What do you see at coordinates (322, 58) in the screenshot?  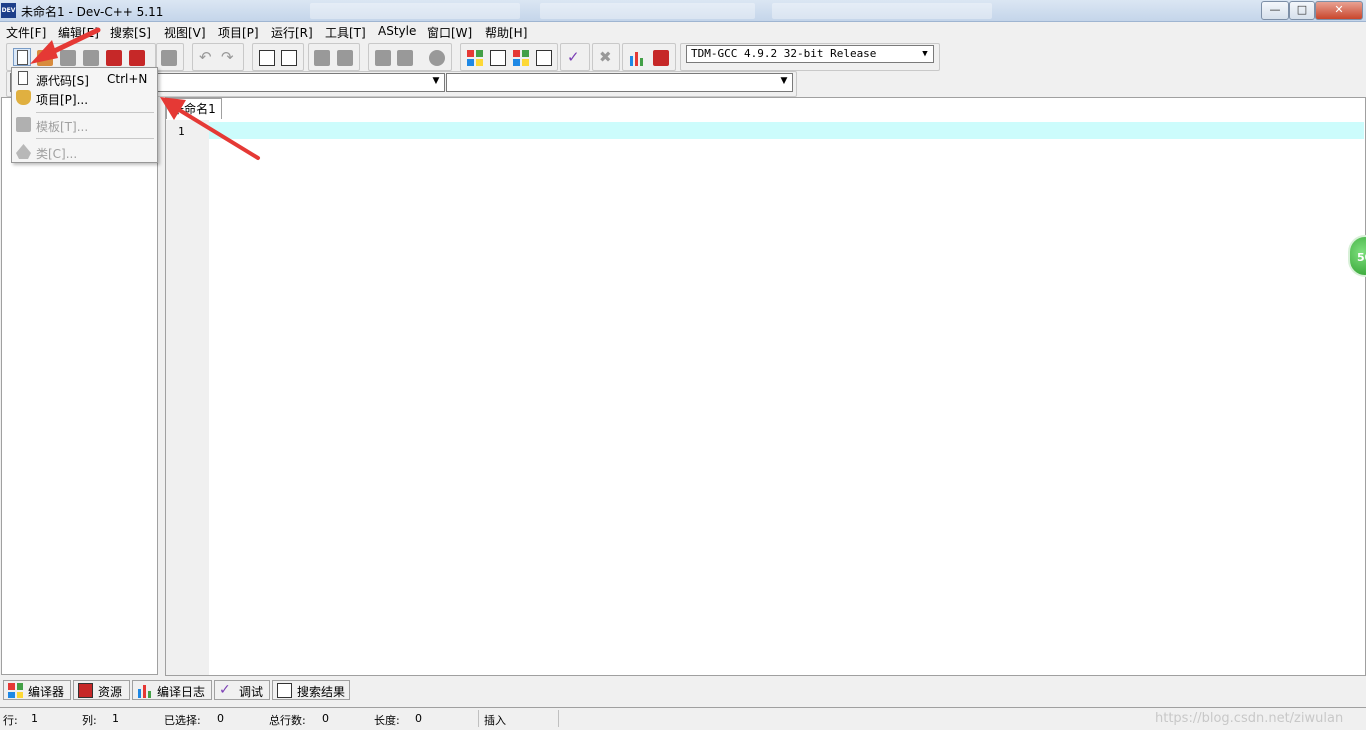 I see `toggle-bookmark-icon` at bounding box center [322, 58].